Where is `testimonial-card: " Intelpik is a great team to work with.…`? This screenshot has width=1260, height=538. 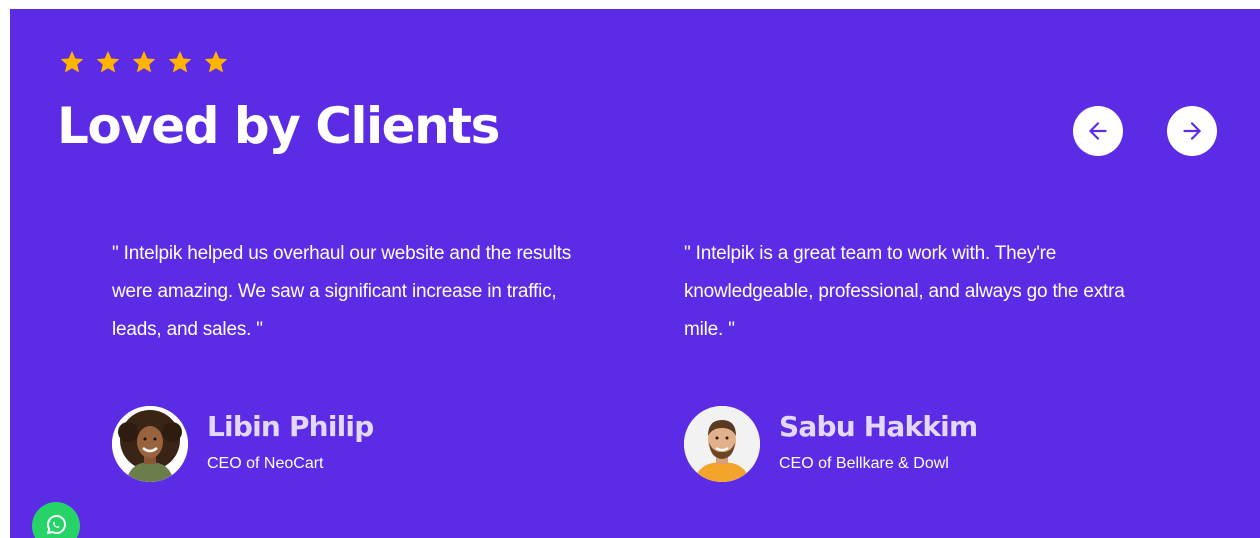 testimonial-card: " Intelpik is a great team to work with.… is located at coordinates (924, 292).